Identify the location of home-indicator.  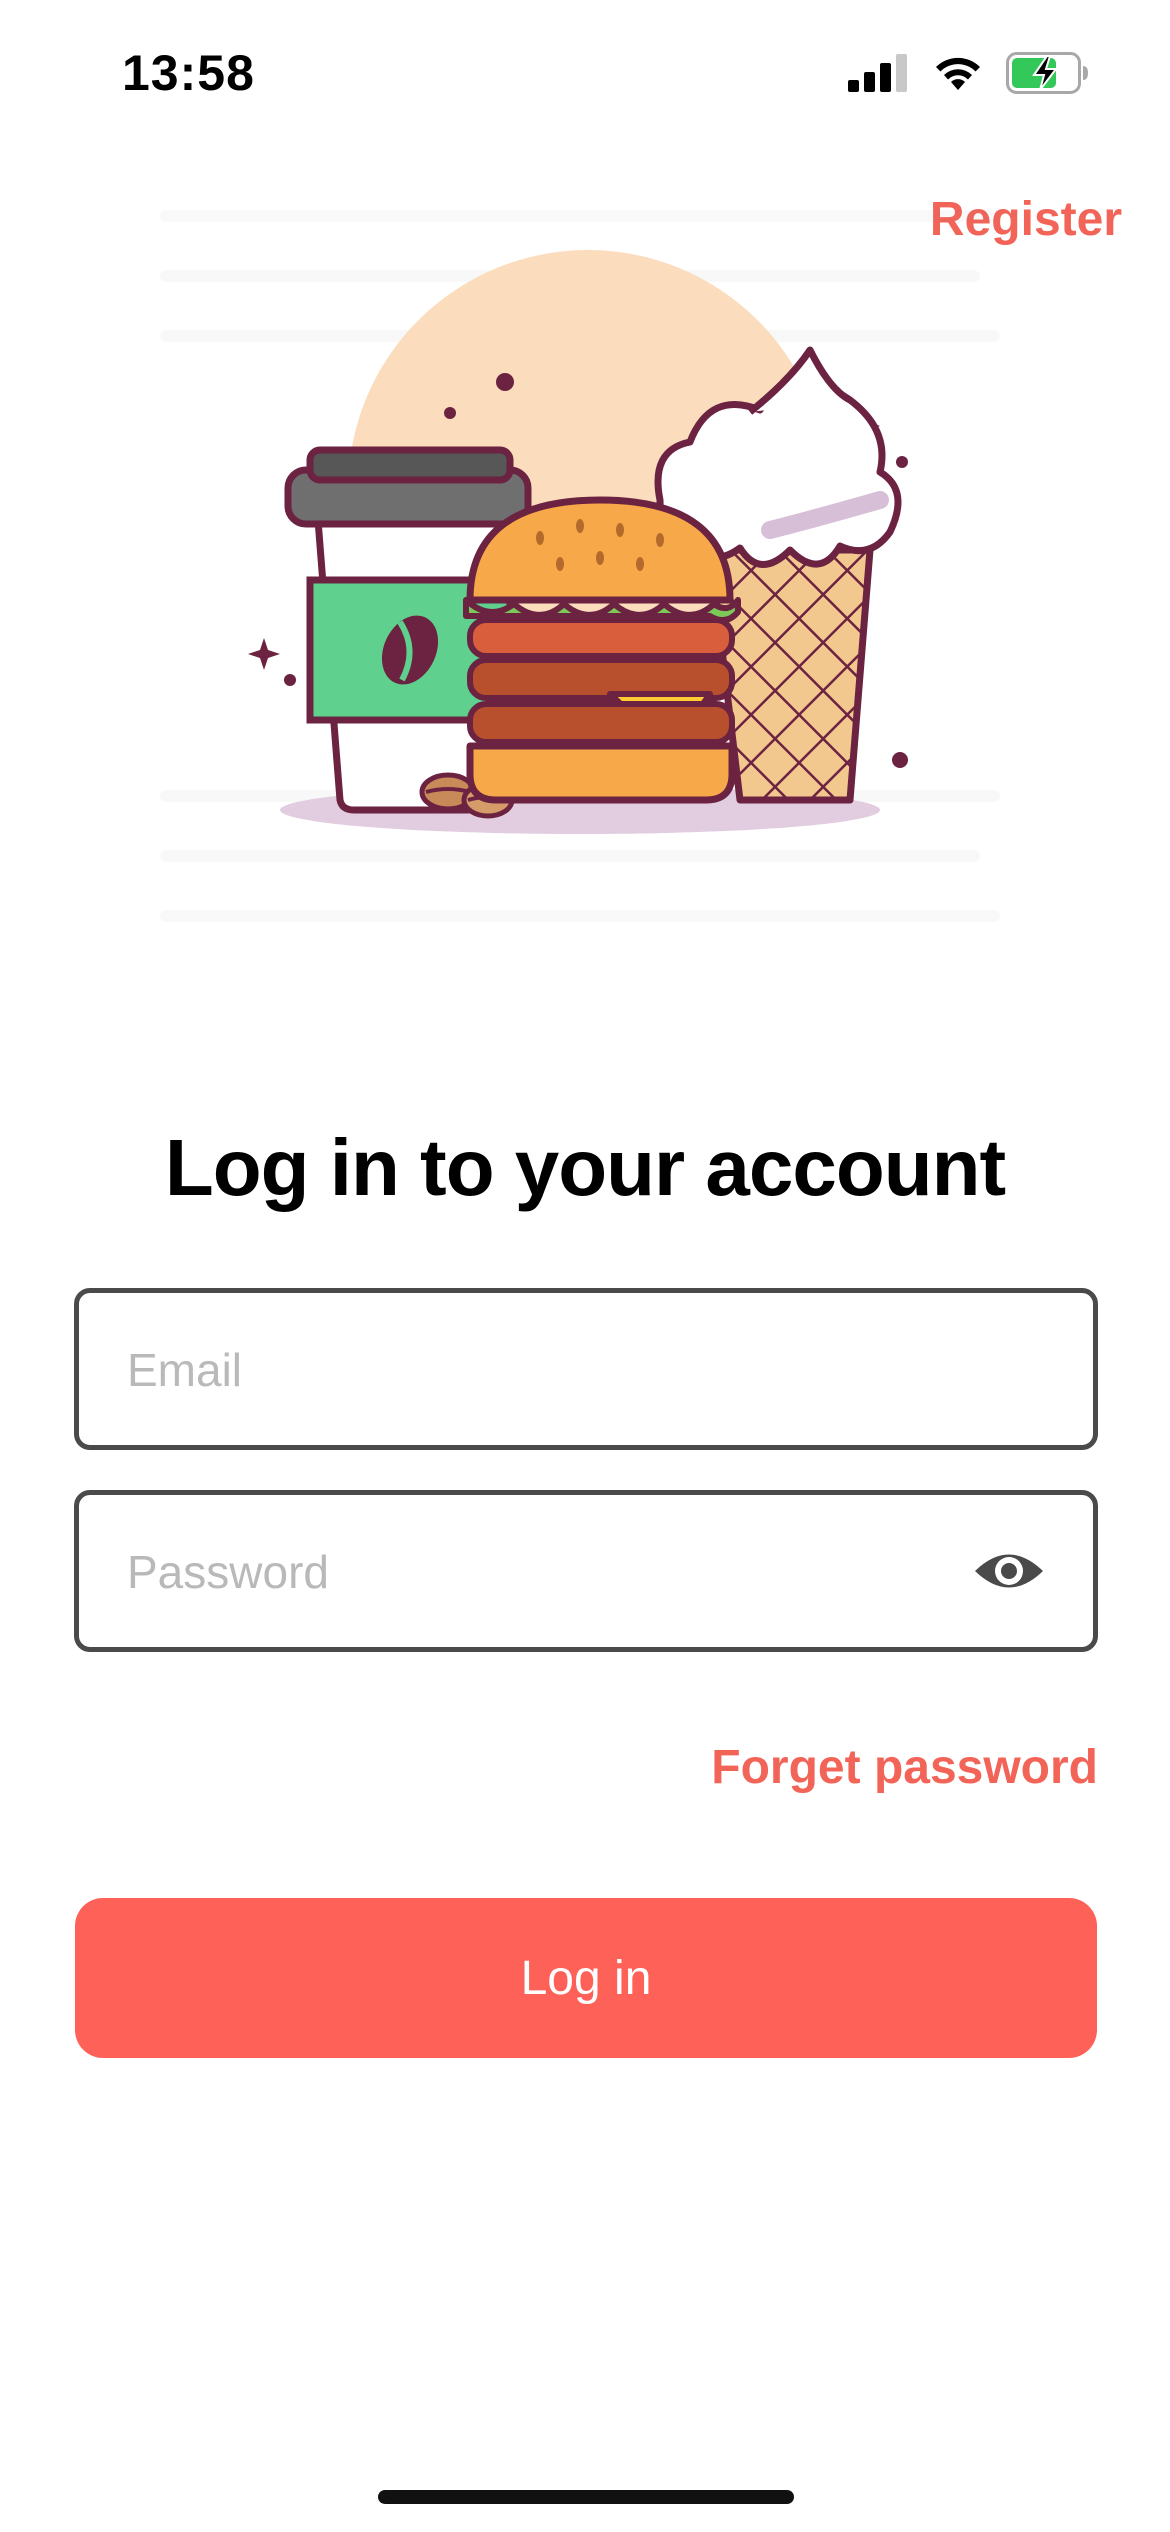
(586, 2497).